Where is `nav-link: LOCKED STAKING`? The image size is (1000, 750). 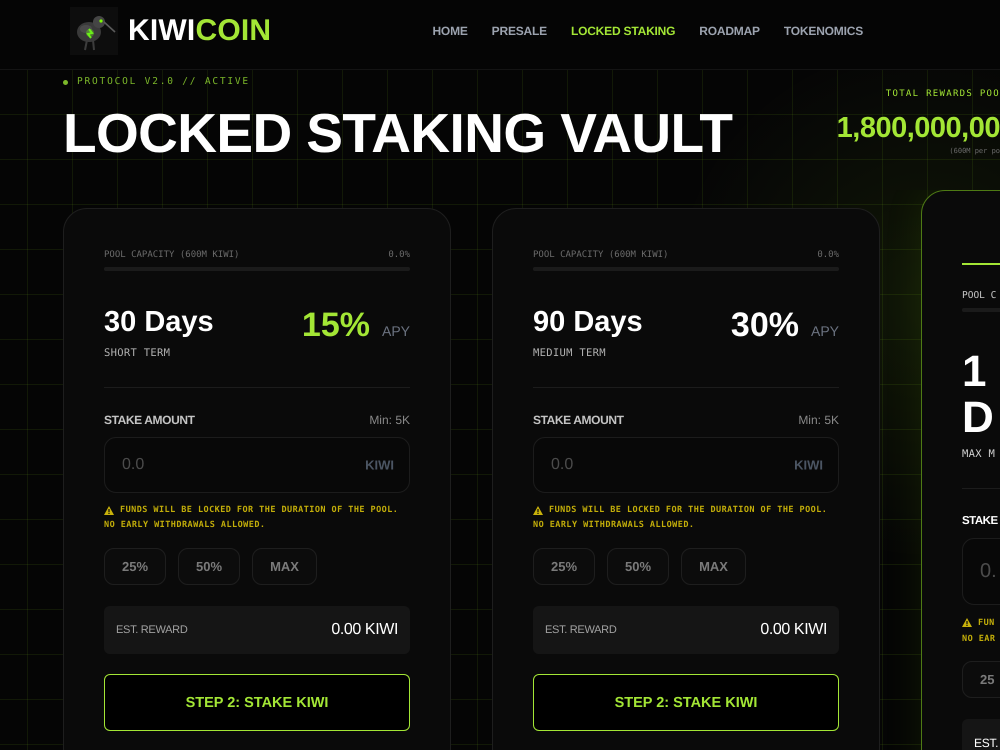
nav-link: LOCKED STAKING is located at coordinates (623, 30).